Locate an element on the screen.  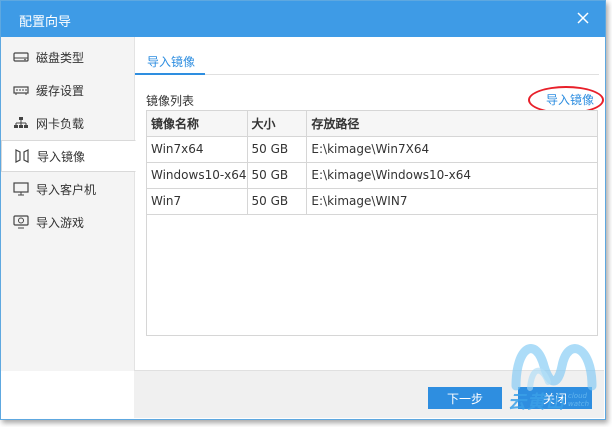
table-header-row: 镜像名称 大小 存放路径 is located at coordinates (372, 124).